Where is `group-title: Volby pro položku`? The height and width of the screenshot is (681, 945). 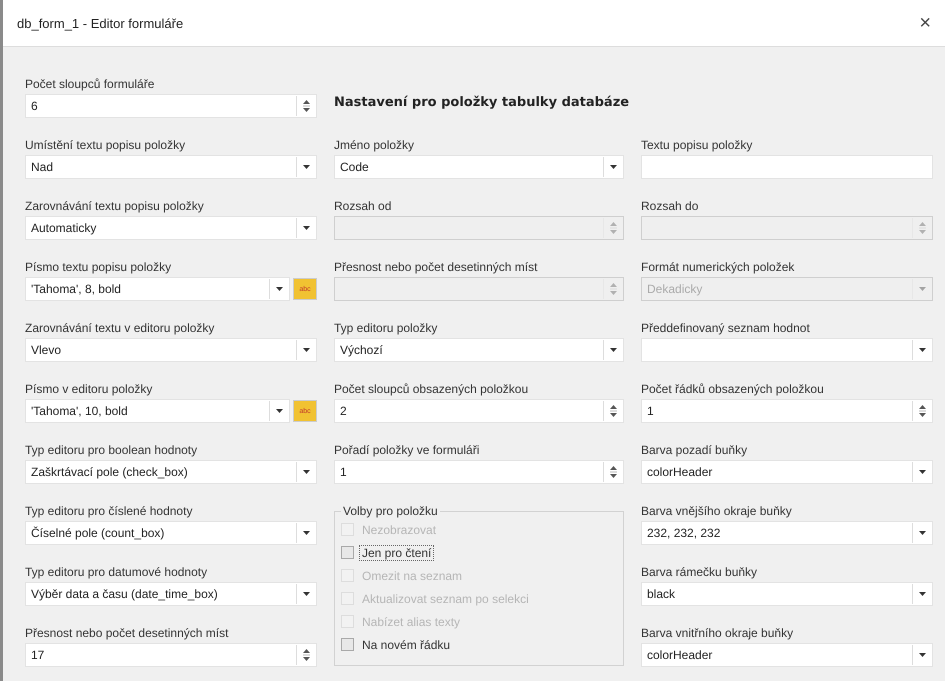 group-title: Volby pro položku is located at coordinates (390, 511).